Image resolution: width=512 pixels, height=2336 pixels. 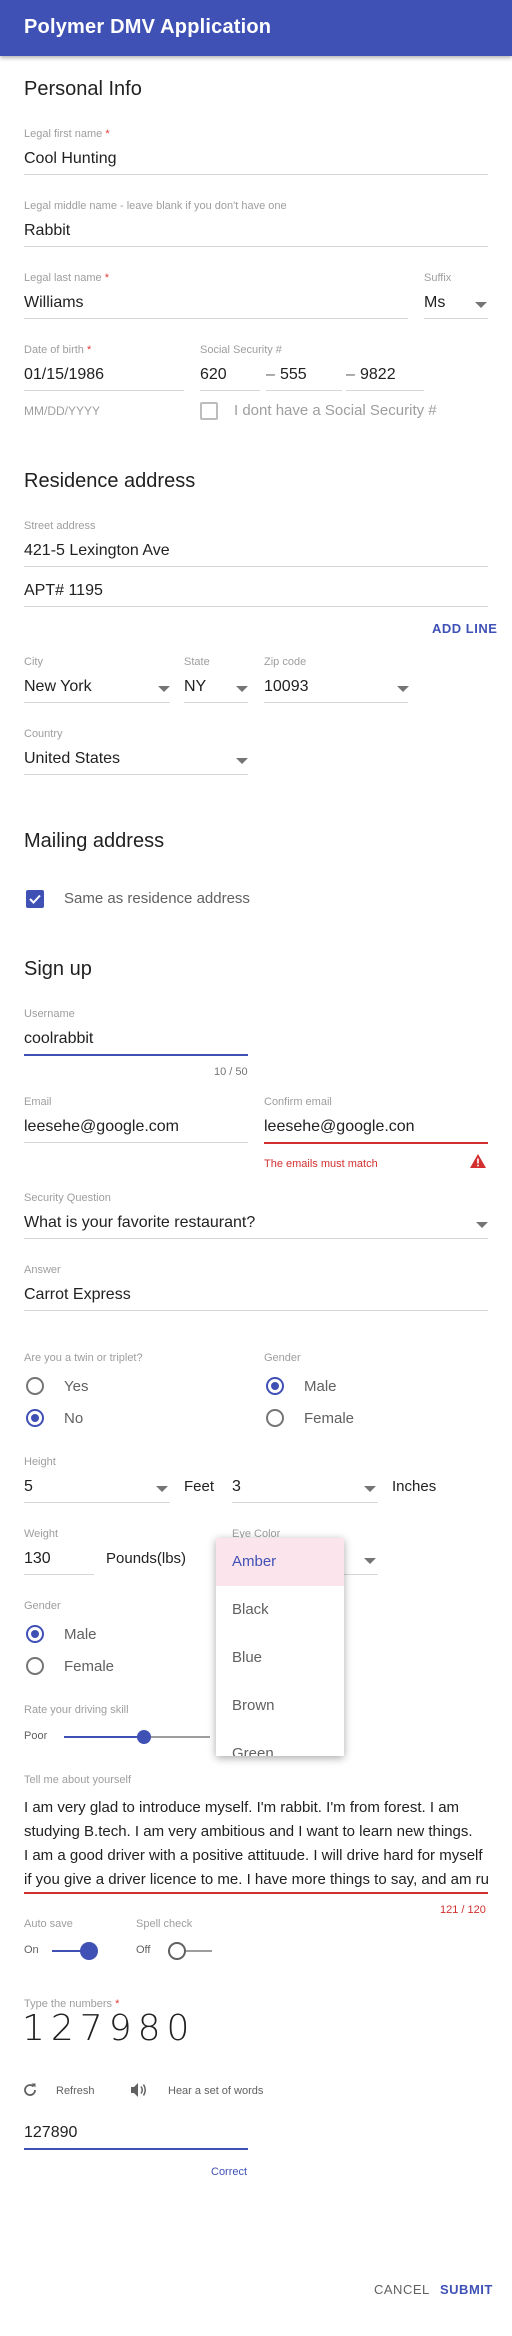 I want to click on gender-female-radio, so click(x=275, y=1418).